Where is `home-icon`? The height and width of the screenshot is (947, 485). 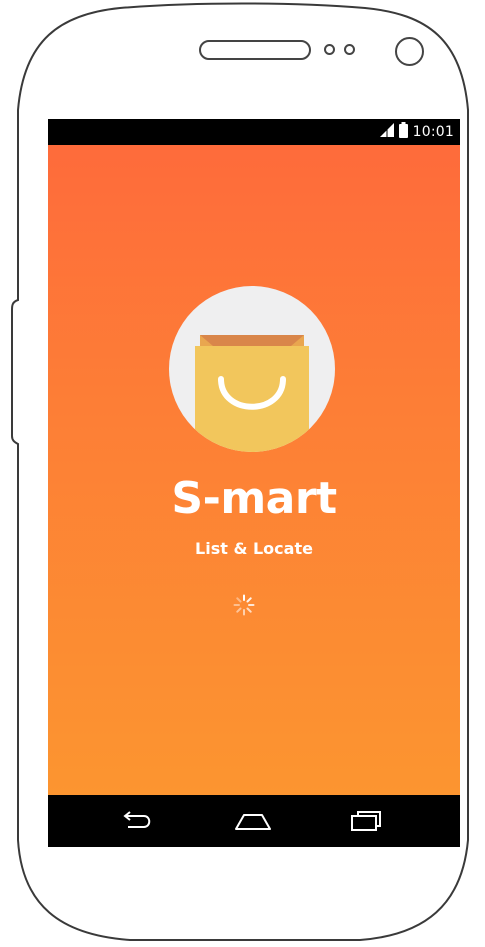
home-icon is located at coordinates (253, 822).